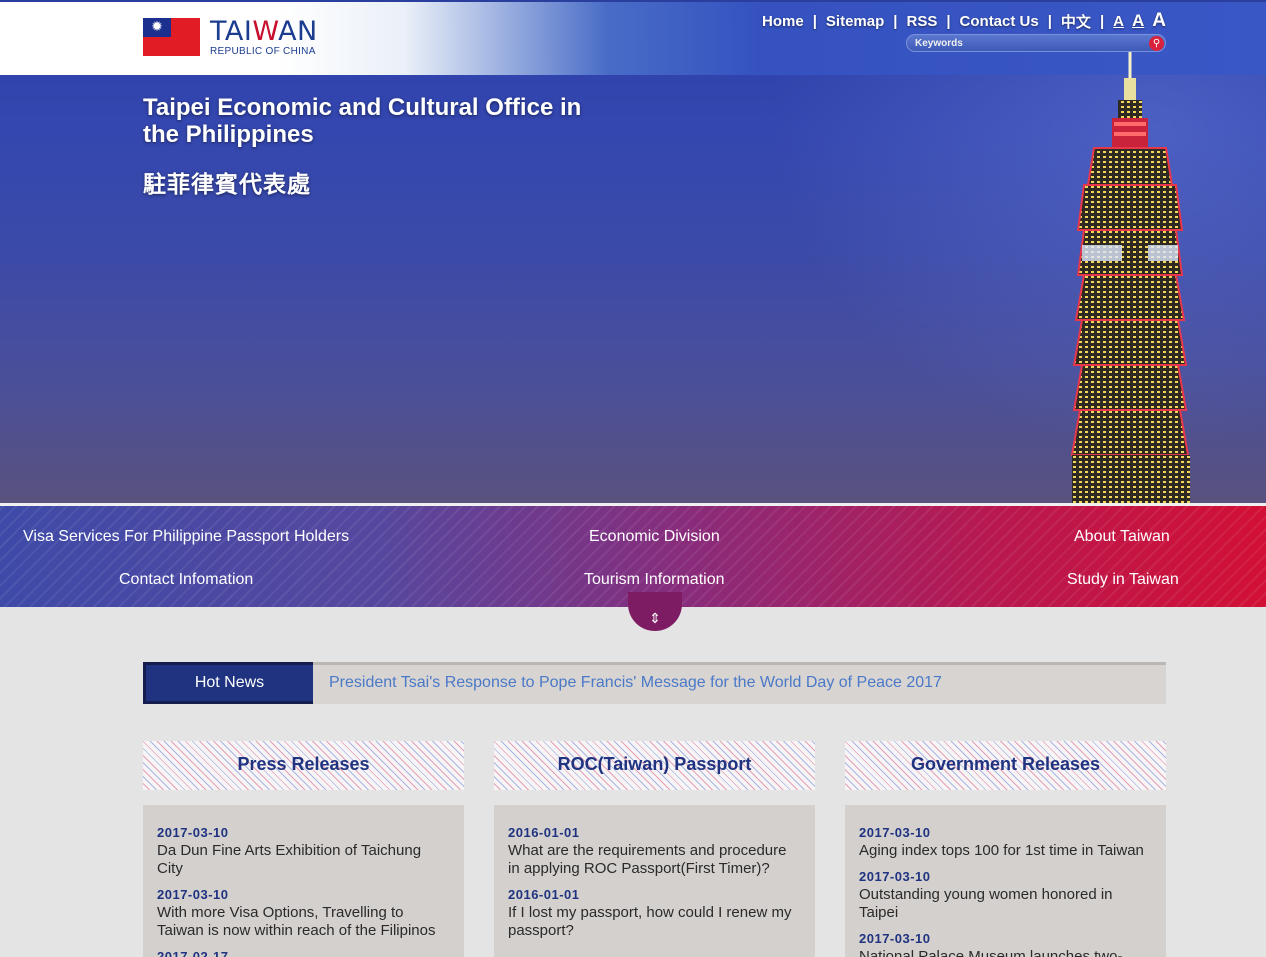 The height and width of the screenshot is (957, 1266). Describe the element at coordinates (1159, 21) in the screenshot. I see `font-size-large-button: A` at that location.